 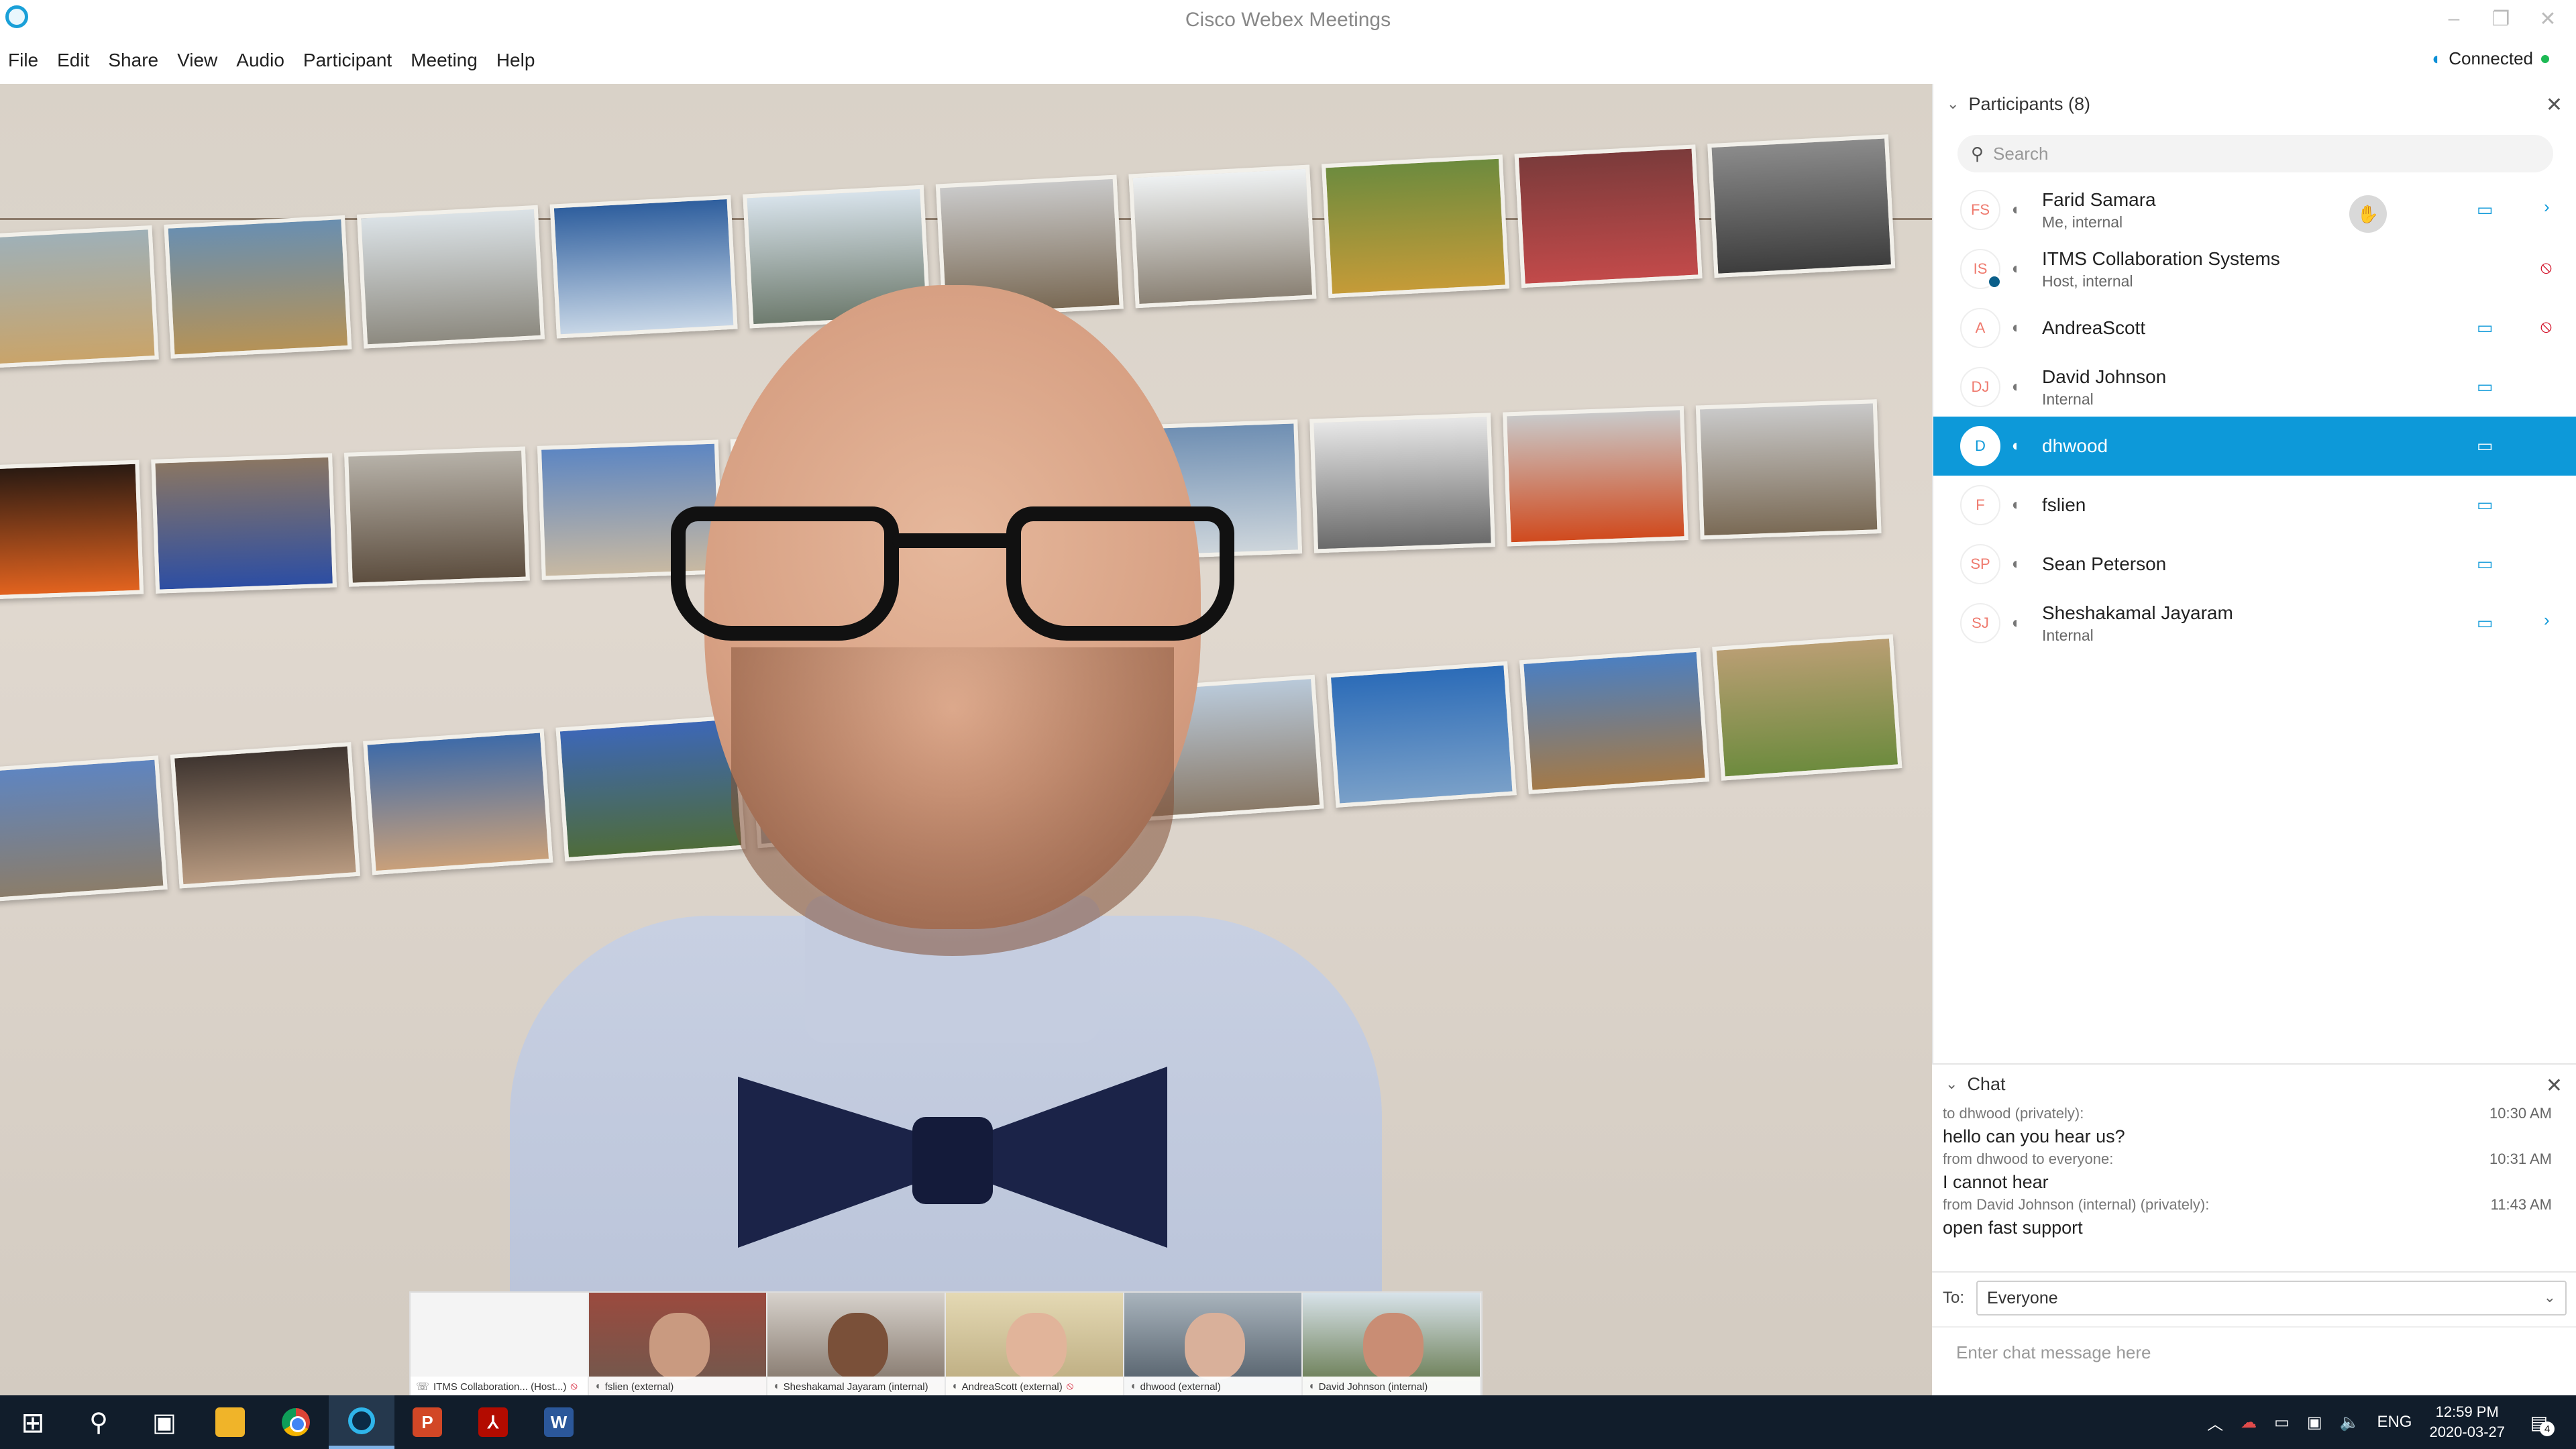 I want to click on participant-search: ⚲, so click(x=2255, y=153).